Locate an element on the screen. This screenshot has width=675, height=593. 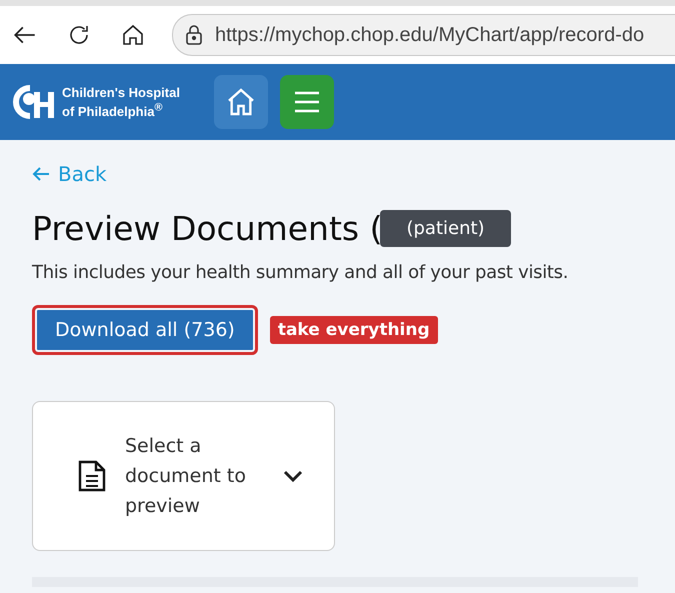
address-bar: https://mychop.chop.edu/MyChart/app/record-do is located at coordinates (423, 35).